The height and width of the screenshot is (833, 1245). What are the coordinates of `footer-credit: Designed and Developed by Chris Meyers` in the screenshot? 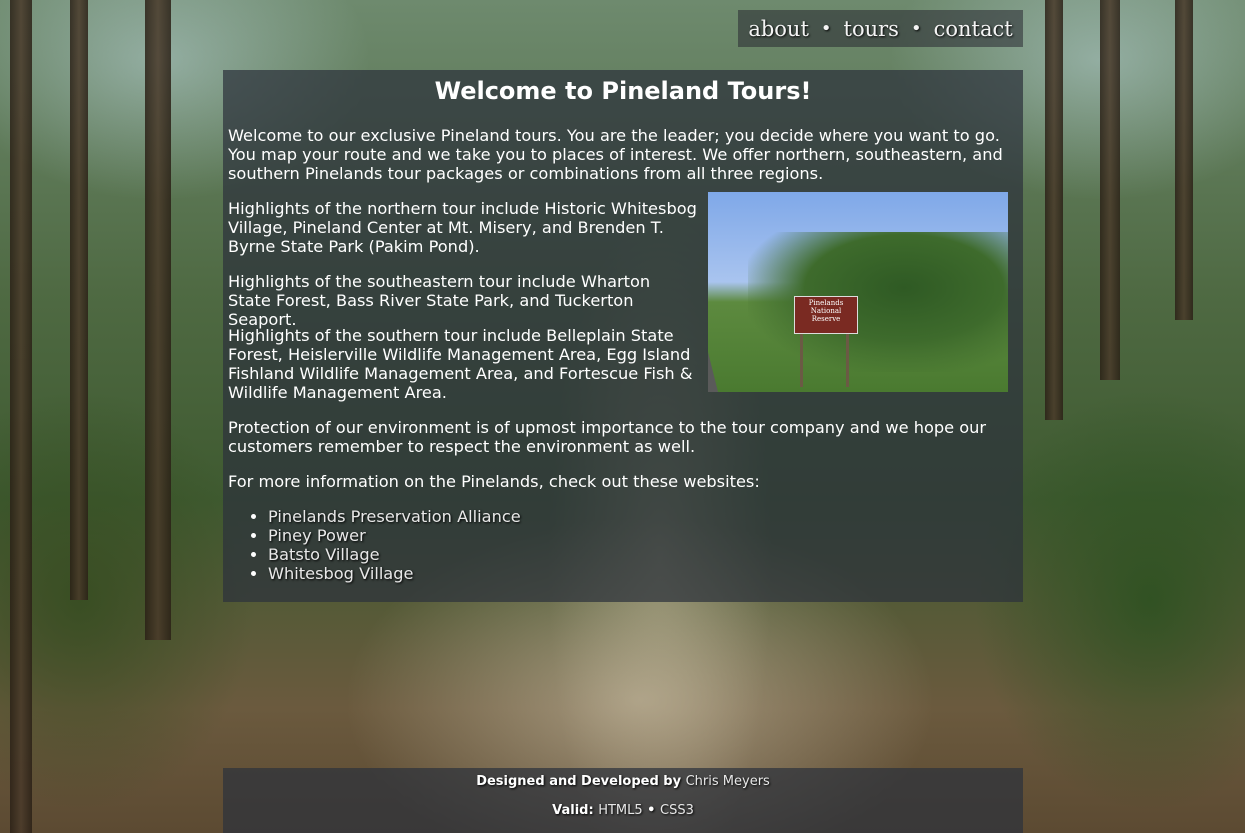 It's located at (623, 781).